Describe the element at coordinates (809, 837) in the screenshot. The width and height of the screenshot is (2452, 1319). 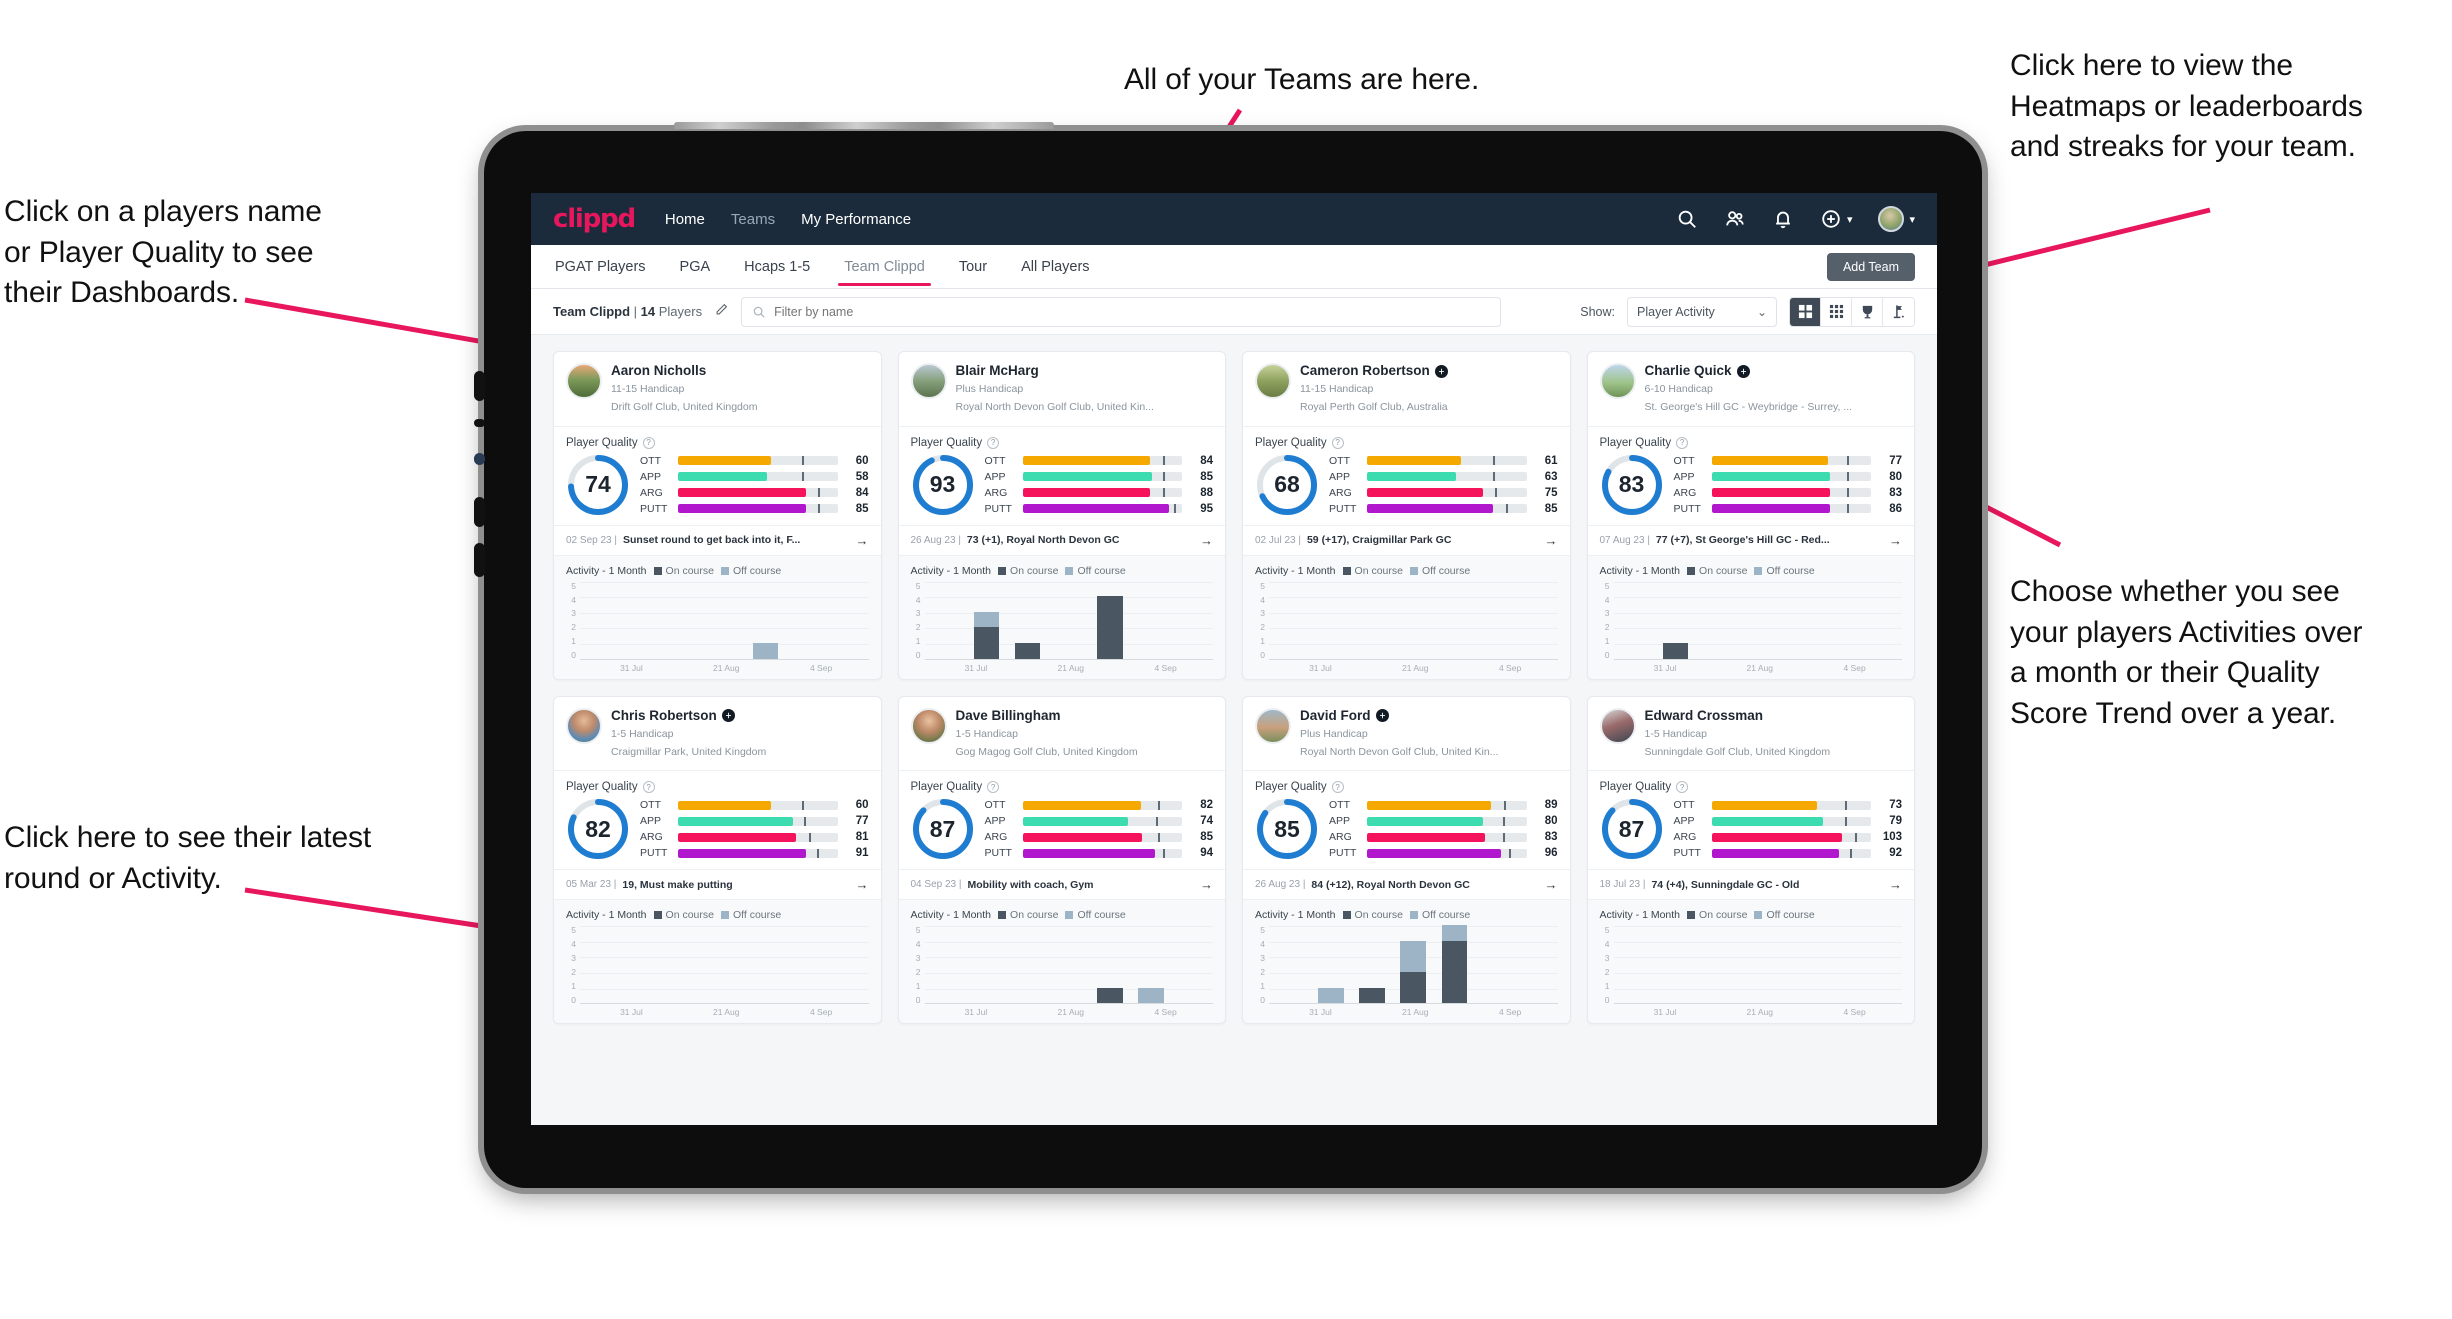
I see `metric-bar-tick` at that location.